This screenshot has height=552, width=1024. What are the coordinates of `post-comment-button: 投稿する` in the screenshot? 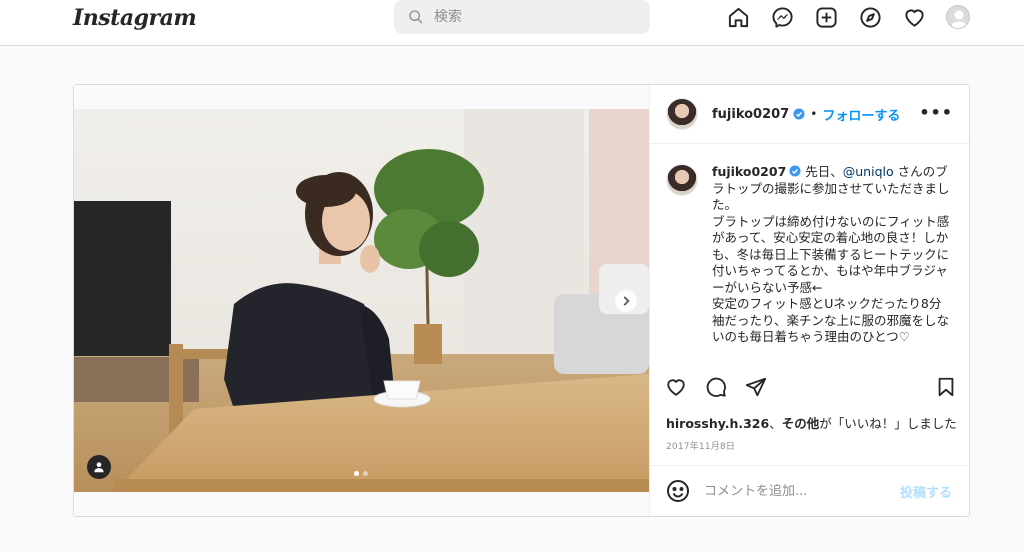 It's located at (926, 491).